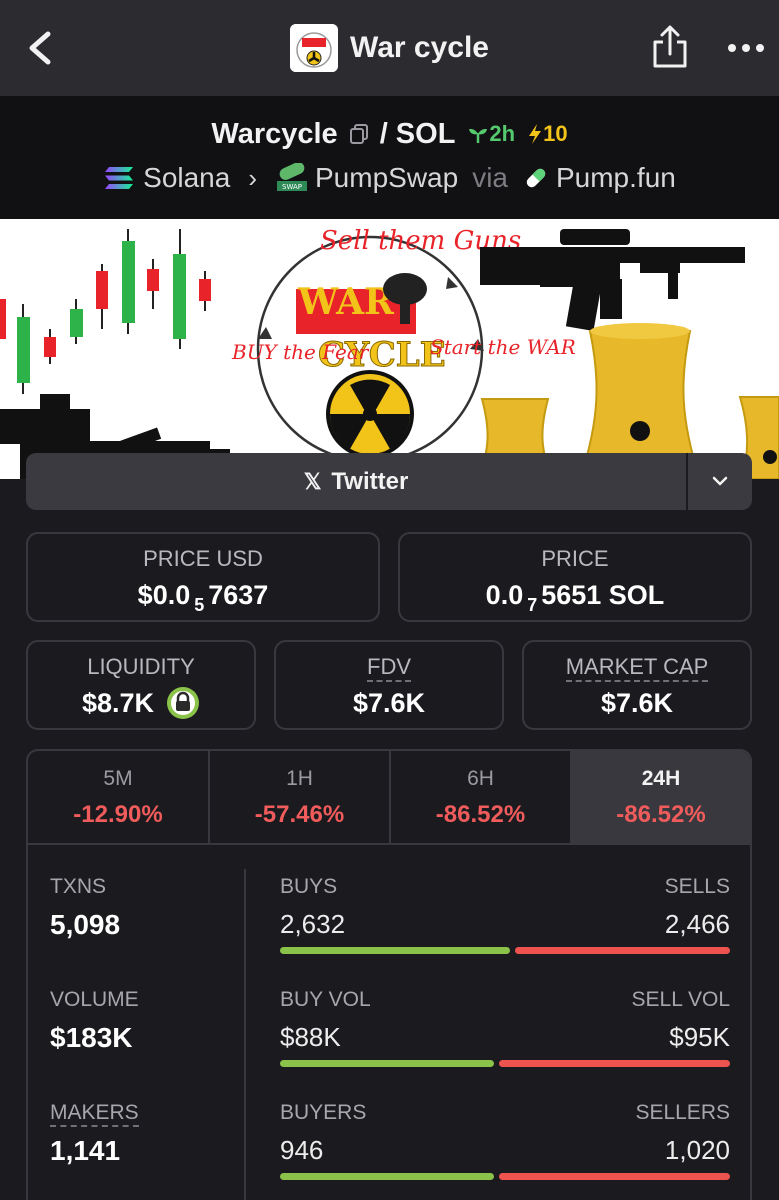 The image size is (779, 1200). I want to click on via-label: via, so click(490, 177).